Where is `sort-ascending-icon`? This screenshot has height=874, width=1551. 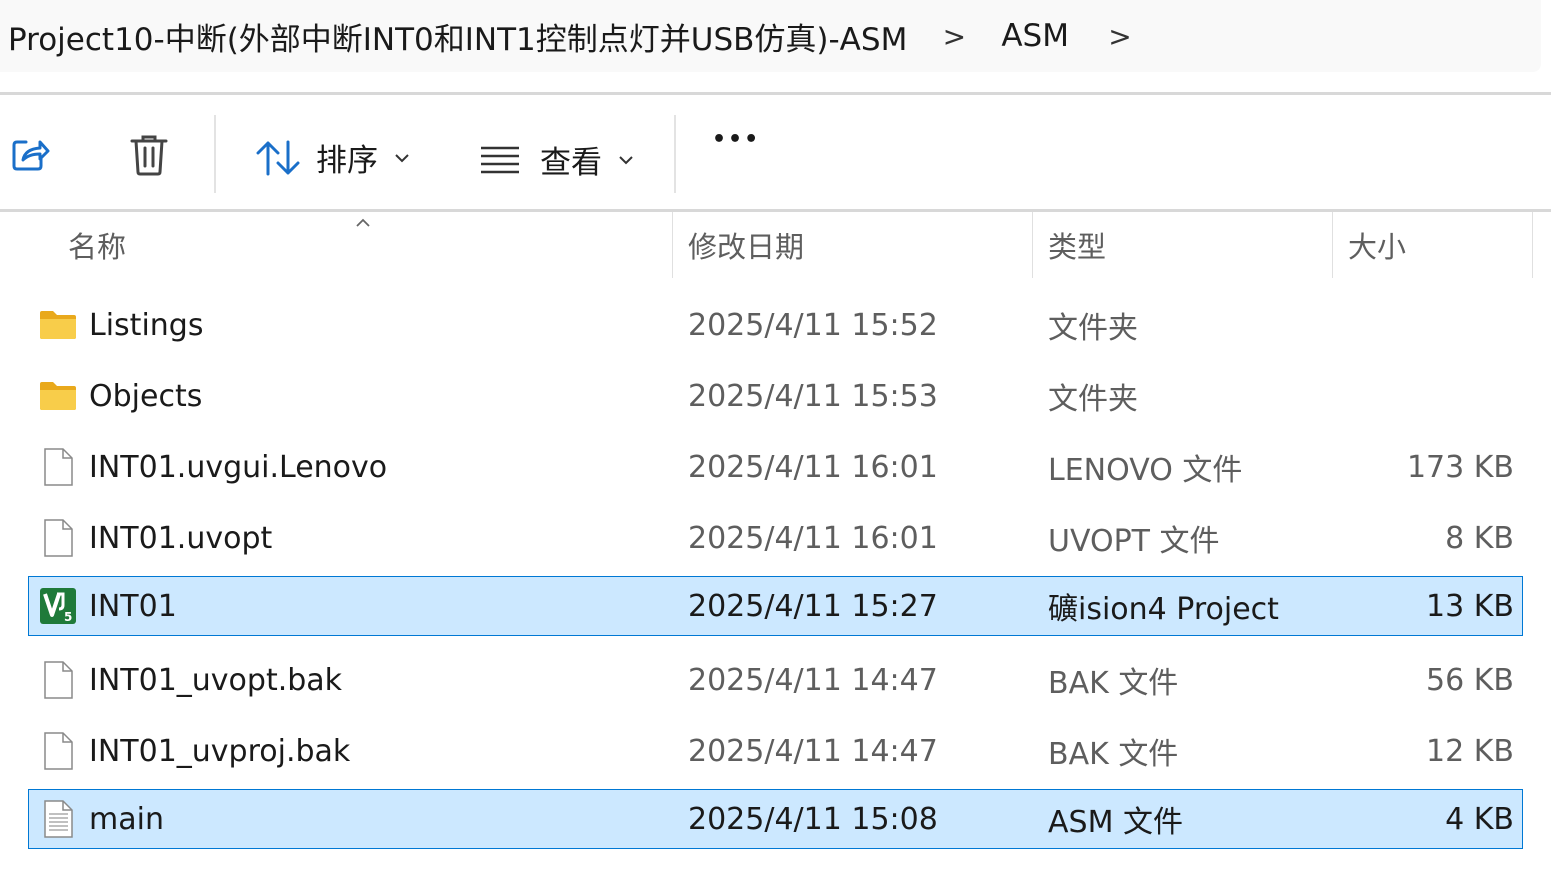
sort-ascending-icon is located at coordinates (363, 222).